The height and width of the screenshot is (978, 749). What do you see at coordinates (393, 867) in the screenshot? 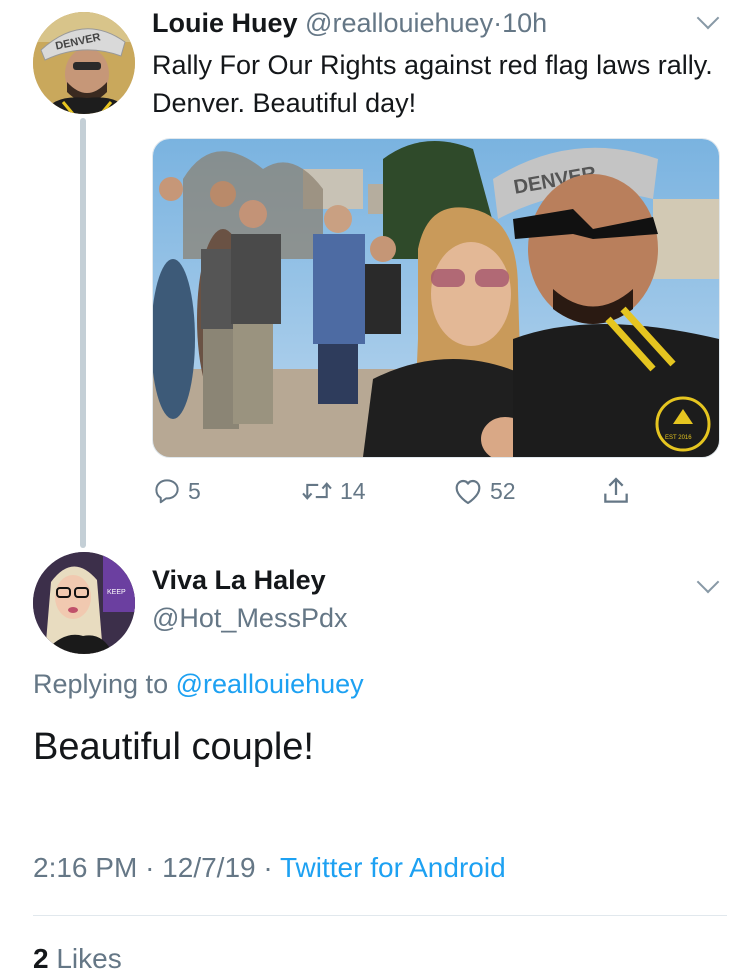
I see `reply-source: Twitter for Android` at bounding box center [393, 867].